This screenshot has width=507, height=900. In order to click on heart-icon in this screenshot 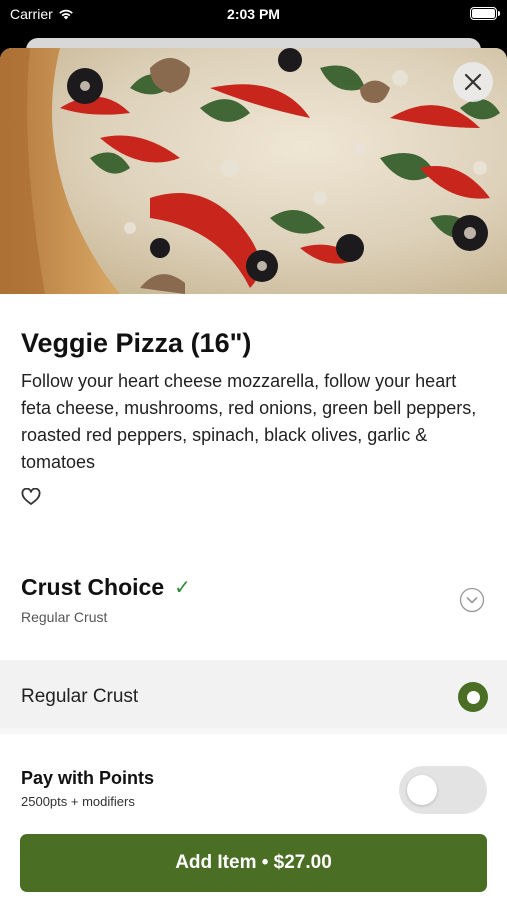, I will do `click(31, 497)`.